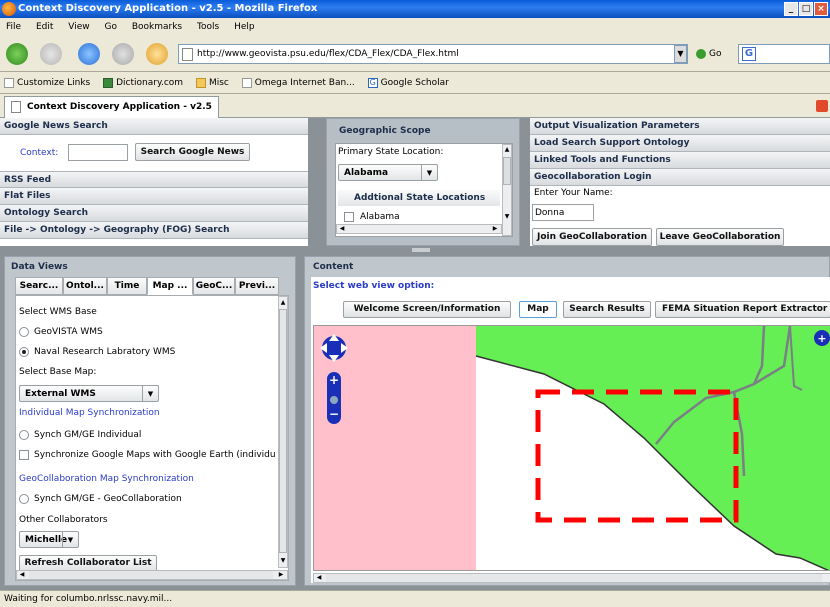  What do you see at coordinates (39, 267) in the screenshot?
I see `data-views-title: Data Views` at bounding box center [39, 267].